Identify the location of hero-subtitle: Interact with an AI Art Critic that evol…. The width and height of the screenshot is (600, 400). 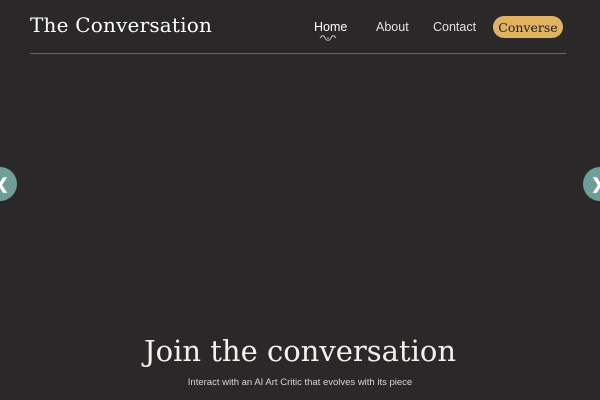
(300, 382).